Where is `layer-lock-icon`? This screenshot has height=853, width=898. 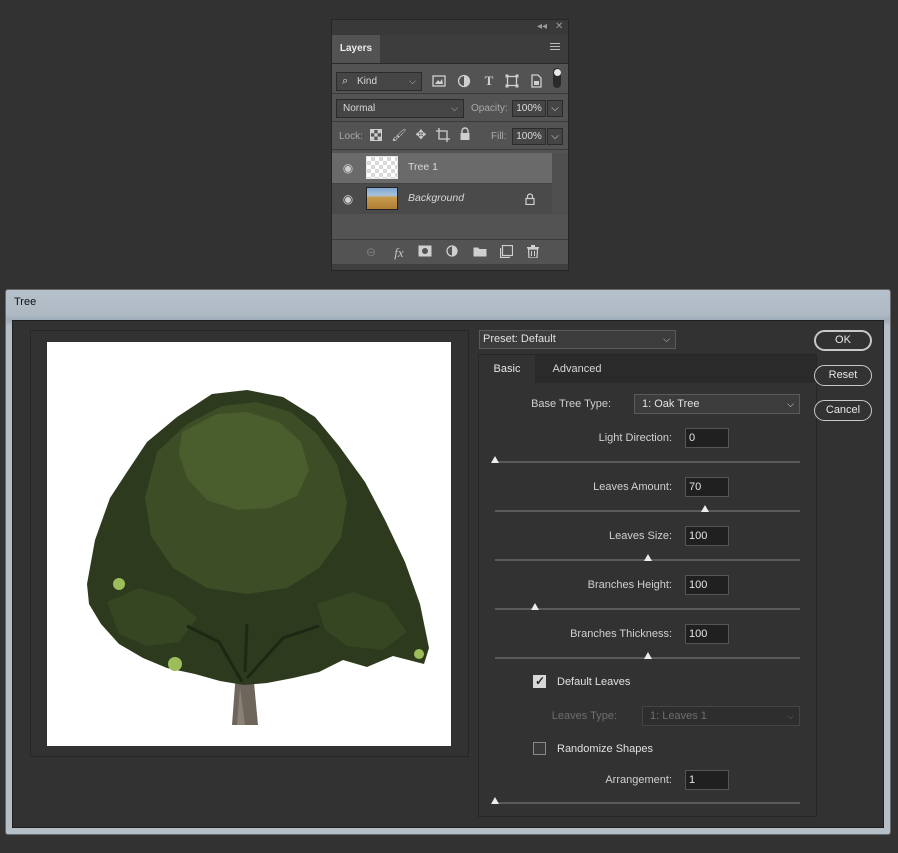
layer-lock-icon is located at coordinates (531, 199).